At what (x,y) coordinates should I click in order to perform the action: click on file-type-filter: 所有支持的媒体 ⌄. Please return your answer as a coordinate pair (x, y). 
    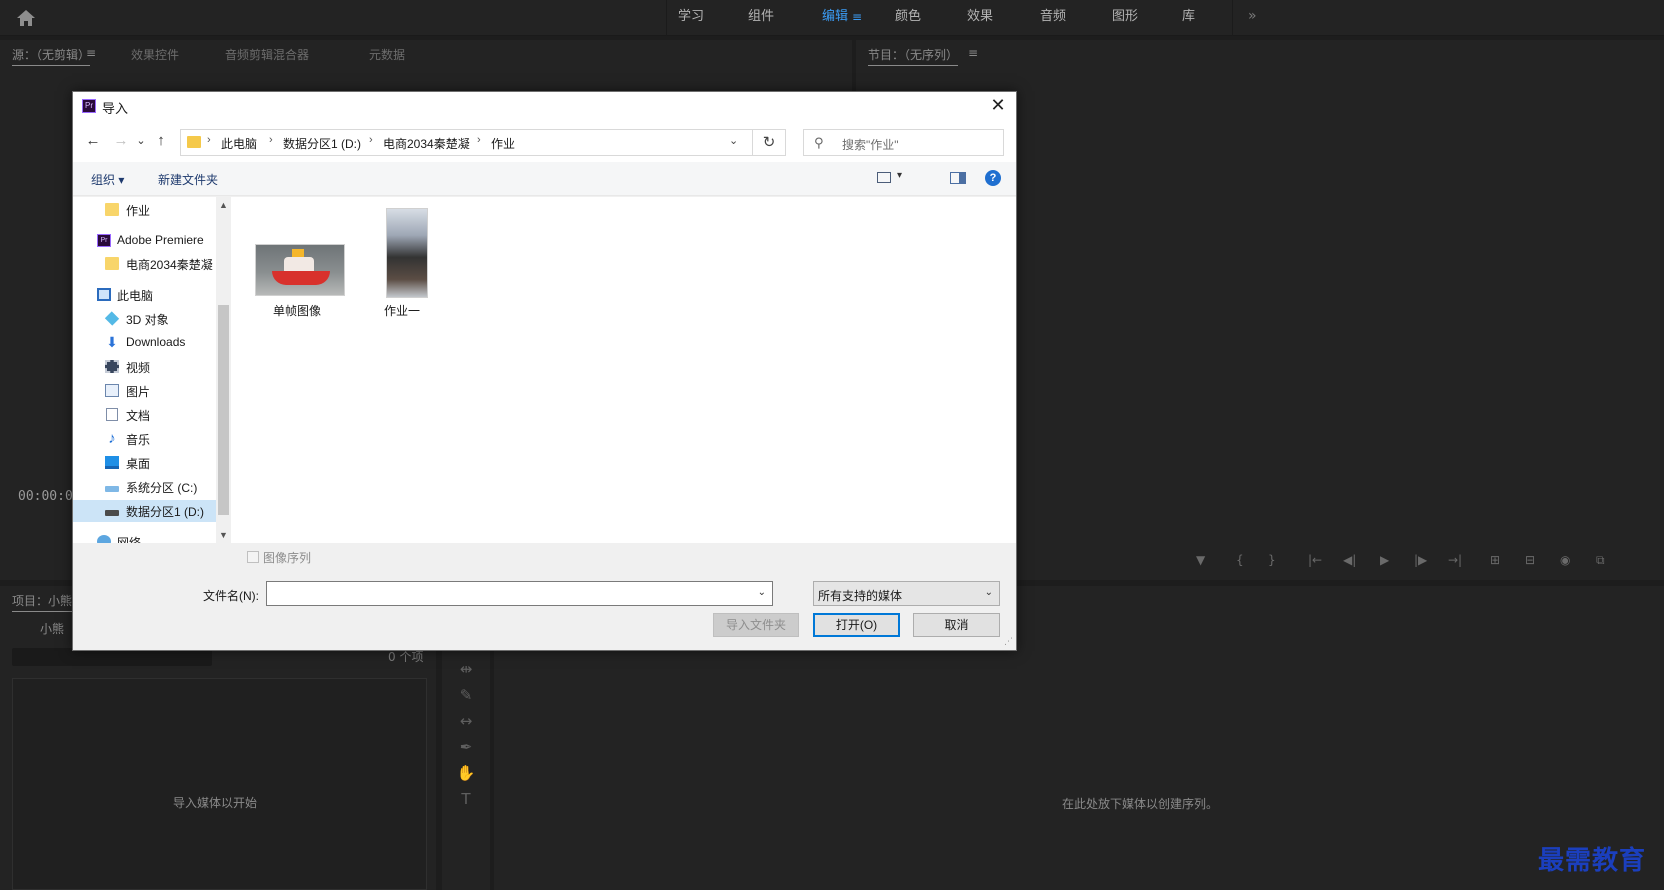
    Looking at the image, I should click on (906, 593).